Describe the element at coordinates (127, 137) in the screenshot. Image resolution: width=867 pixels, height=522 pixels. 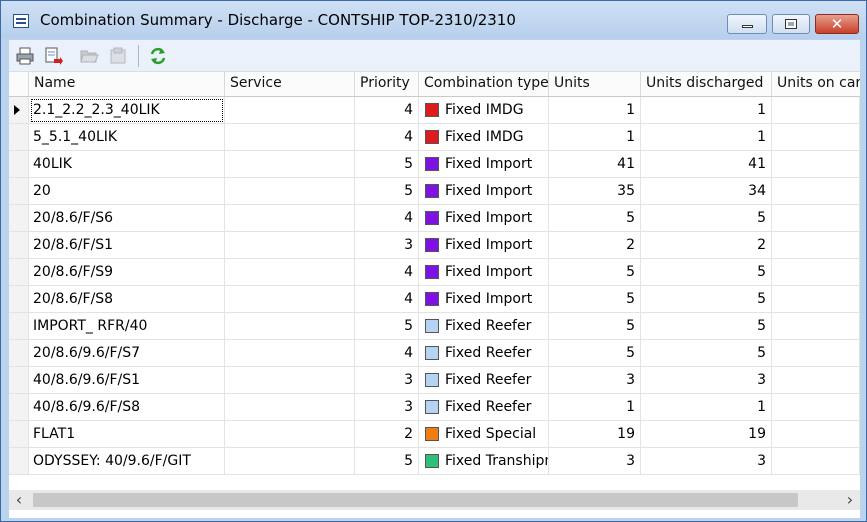
I see `cell-name: 5_5.1_40LIK` at that location.